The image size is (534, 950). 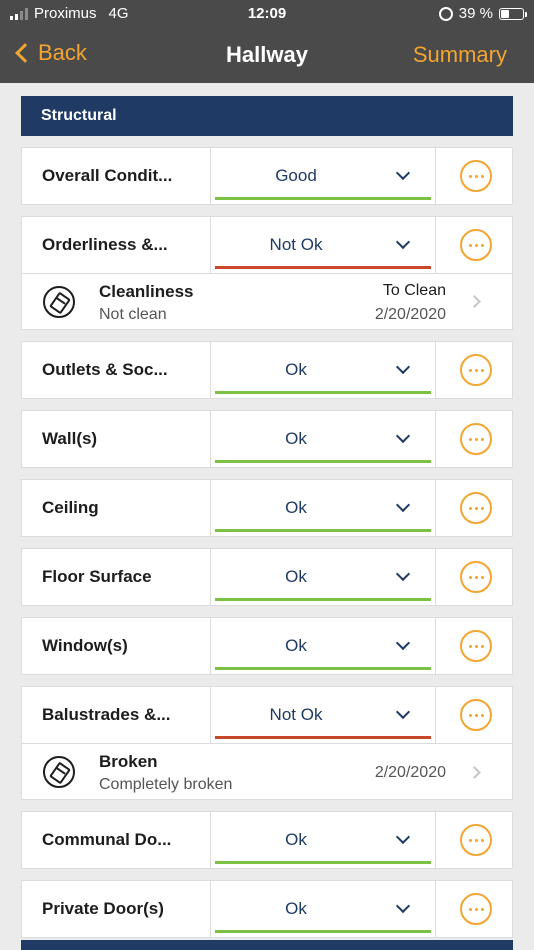 I want to click on remark-icon, so click(x=59, y=302).